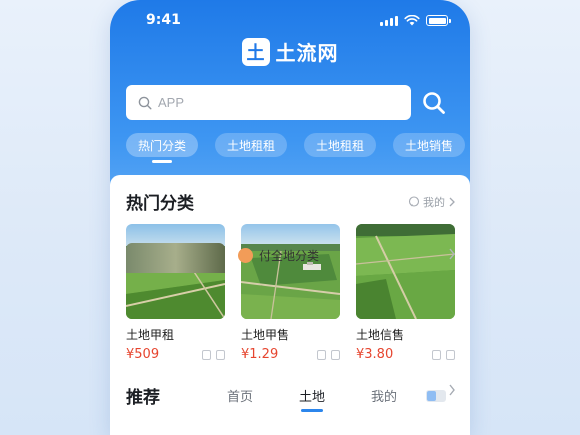 The image size is (580, 435). I want to click on brand-logo-icon: 土, so click(255, 51).